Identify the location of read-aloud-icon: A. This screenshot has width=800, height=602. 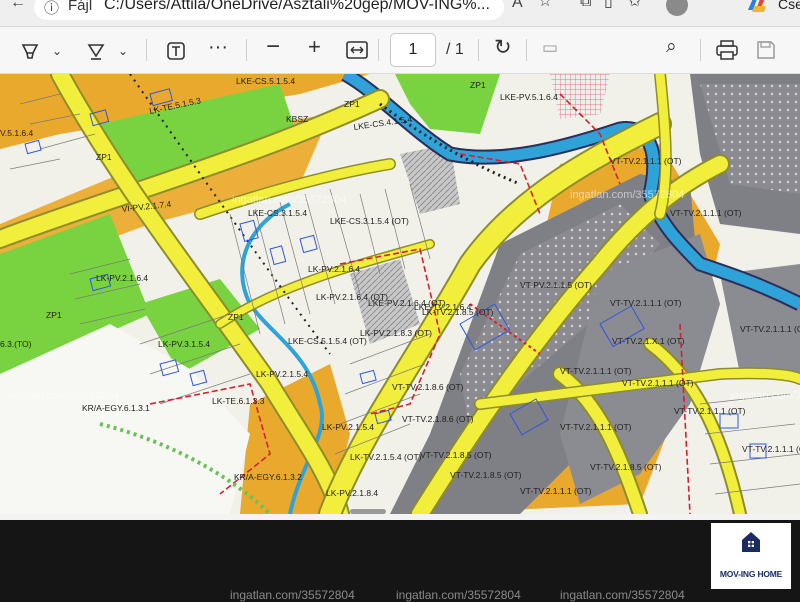
(517, 5).